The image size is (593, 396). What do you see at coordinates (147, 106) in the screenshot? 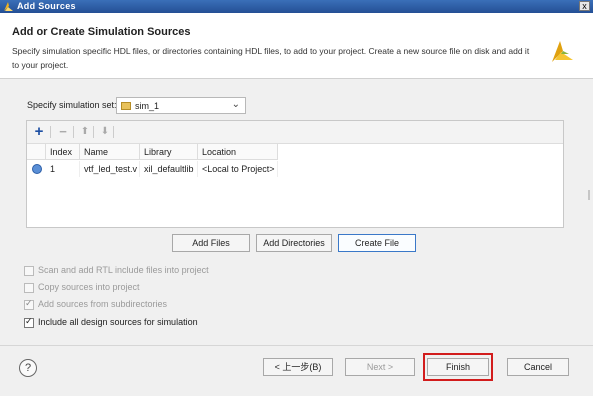
I see `simset-value: sim_1` at bounding box center [147, 106].